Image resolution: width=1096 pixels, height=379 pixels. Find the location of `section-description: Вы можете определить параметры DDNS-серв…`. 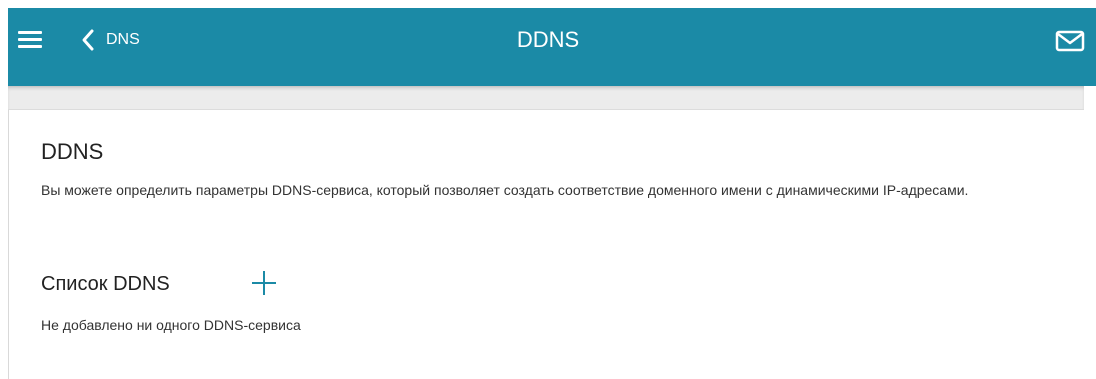

section-description: Вы можете определить параметры DDNS-серв… is located at coordinates (505, 190).